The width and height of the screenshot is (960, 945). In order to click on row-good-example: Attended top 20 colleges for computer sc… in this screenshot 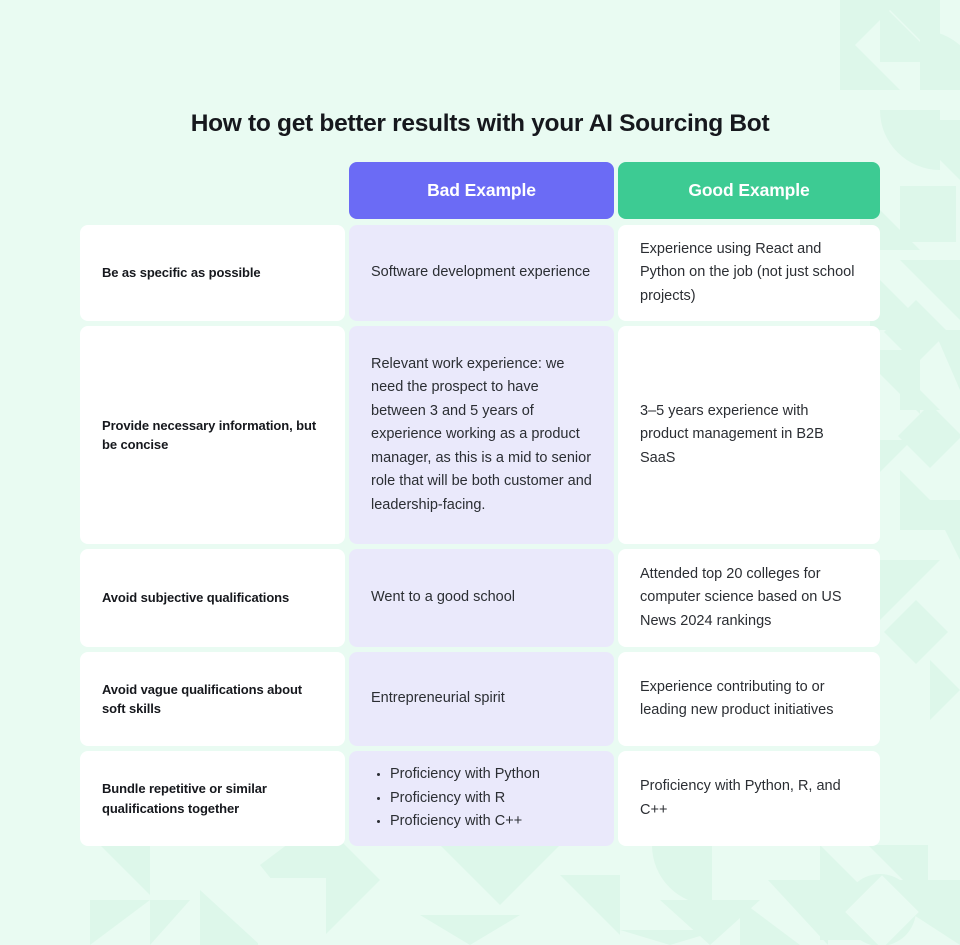, I will do `click(749, 598)`.